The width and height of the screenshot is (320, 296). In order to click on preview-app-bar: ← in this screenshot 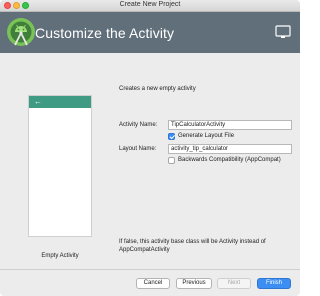, I will do `click(60, 102)`.